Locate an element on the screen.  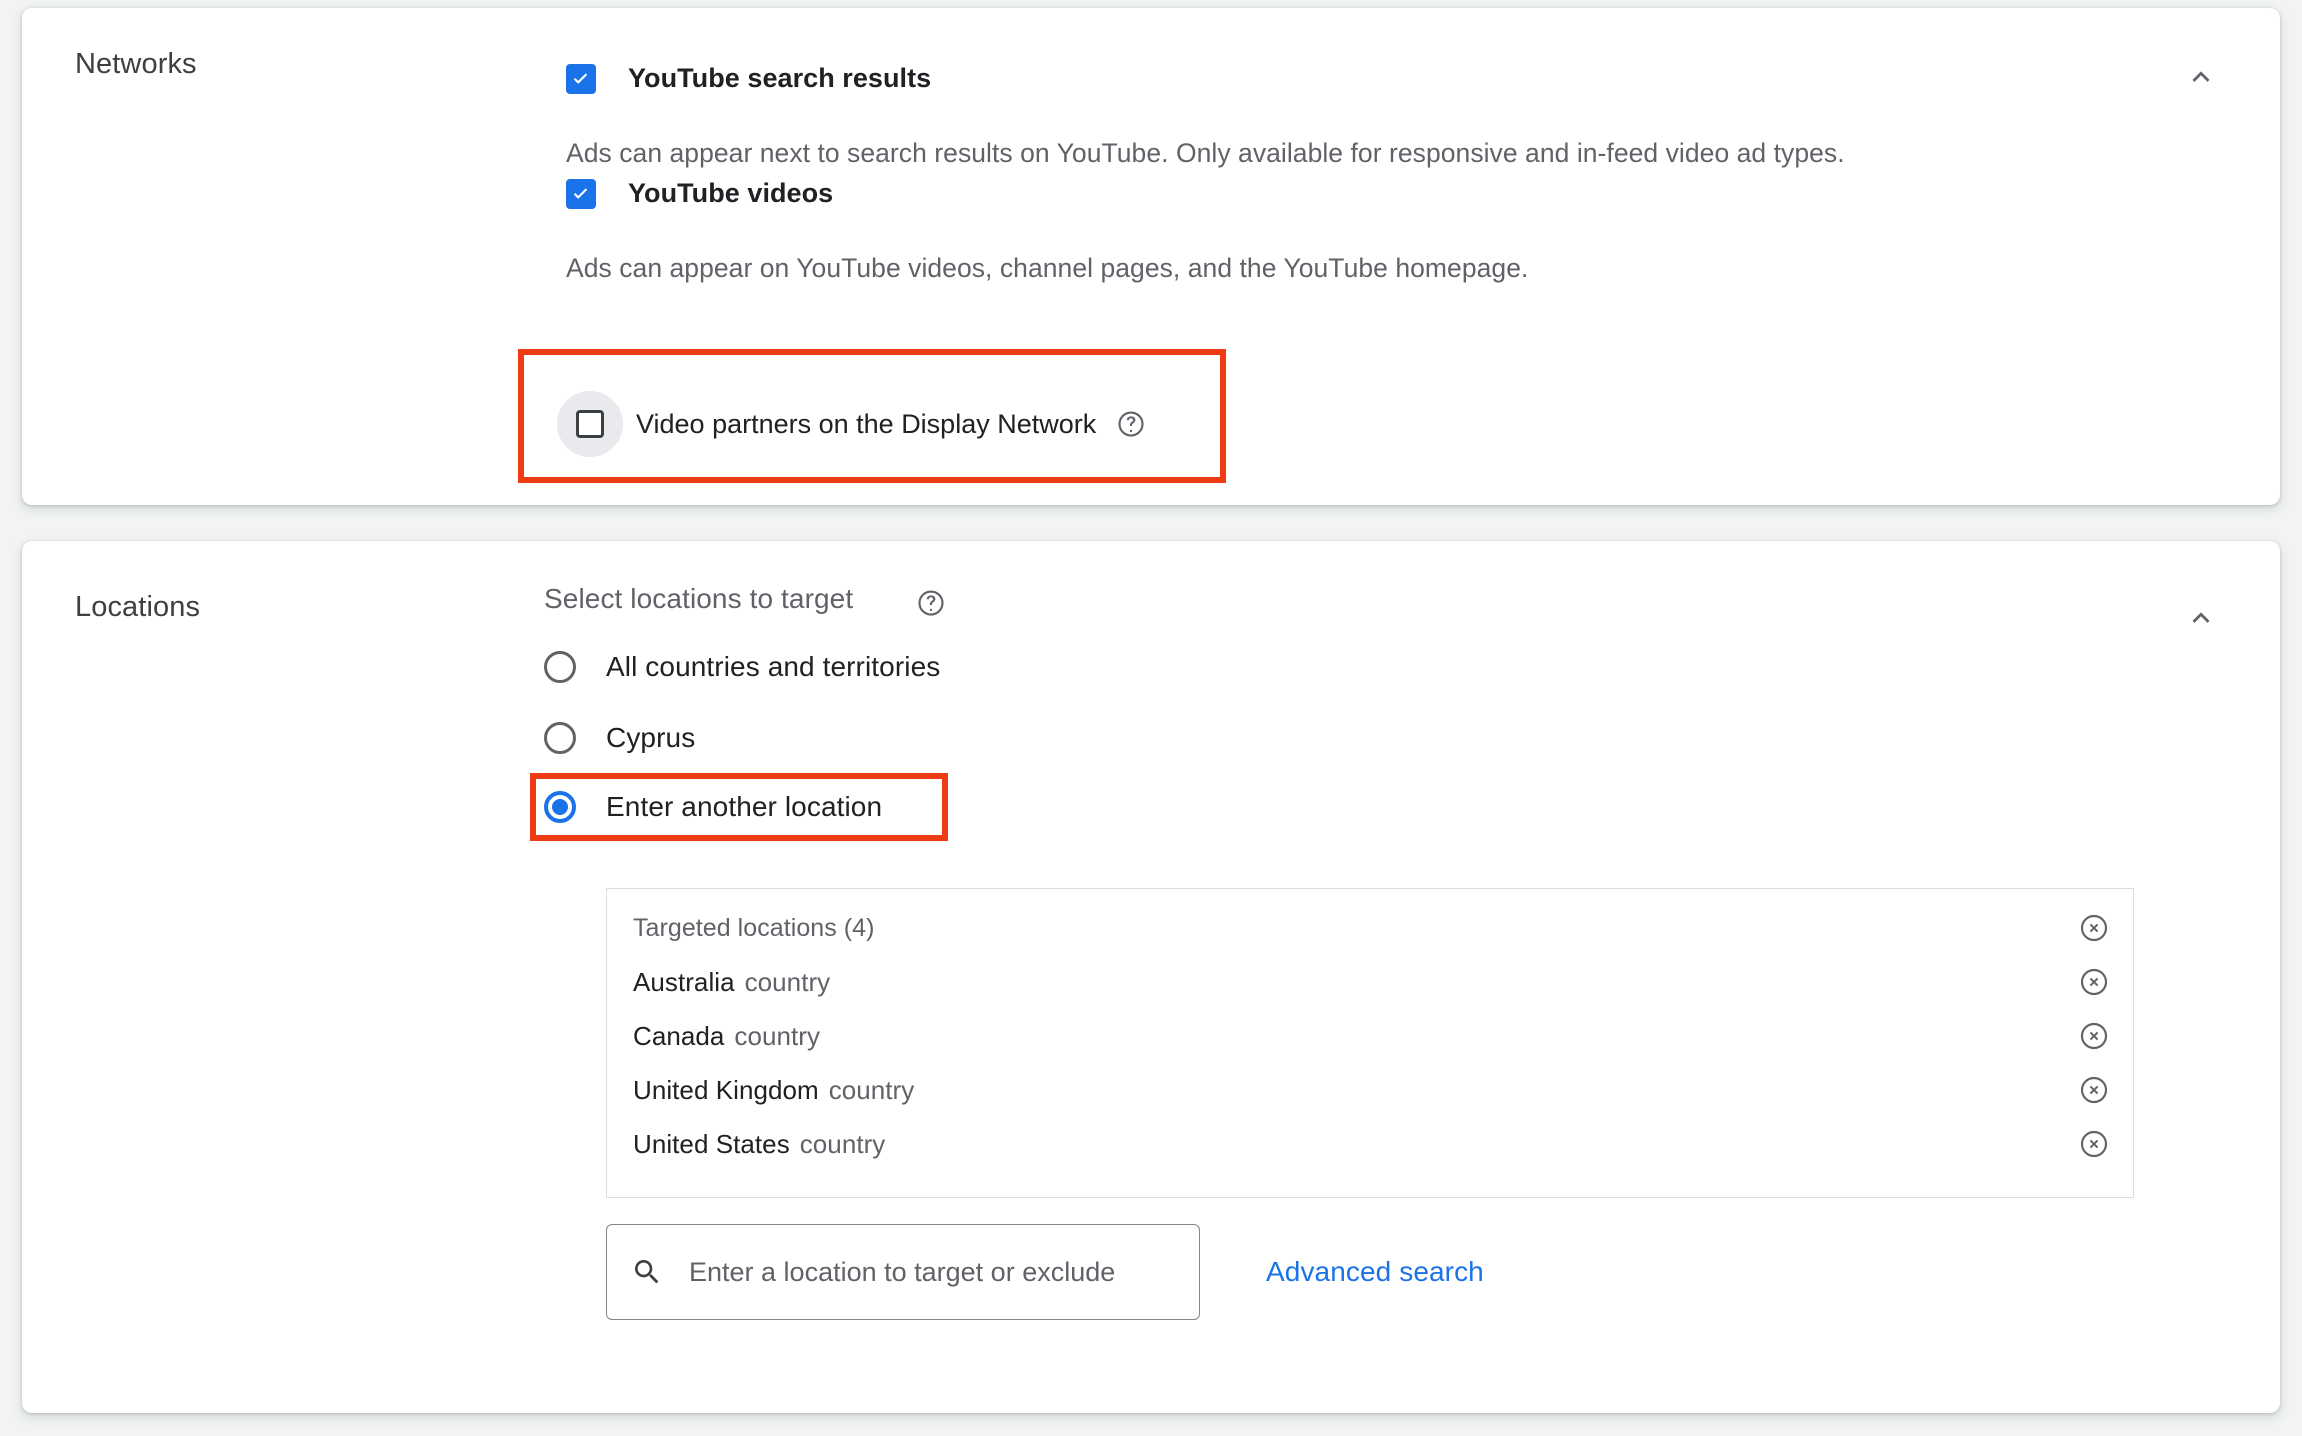
checkbox-row-youtube-search-results: YouTube search results is located at coordinates (748, 78).